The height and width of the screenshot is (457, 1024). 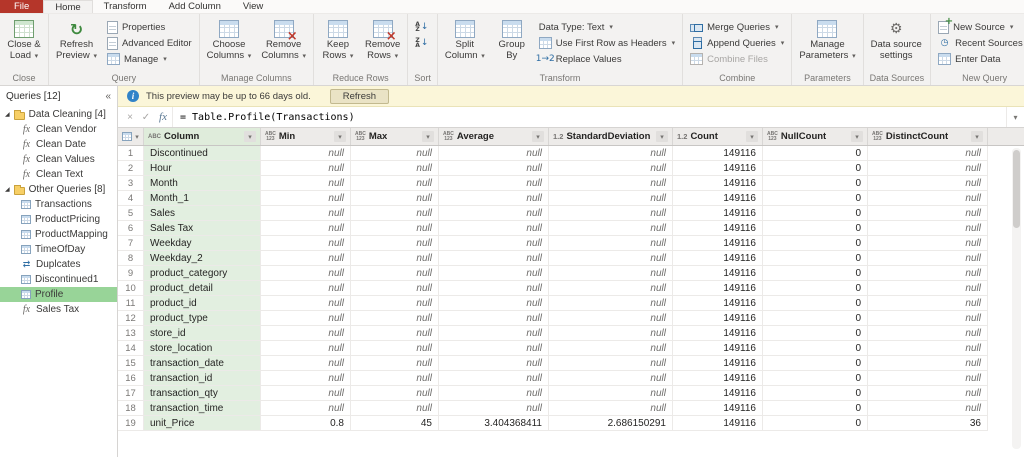 I want to click on cell: 36, so click(x=928, y=423).